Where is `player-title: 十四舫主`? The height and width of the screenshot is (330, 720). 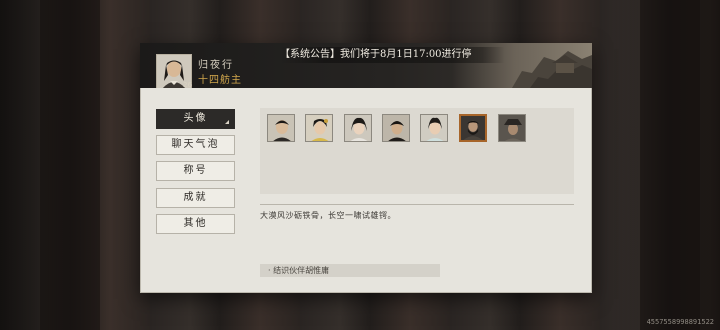
player-title: 十四舫主 is located at coordinates (220, 80).